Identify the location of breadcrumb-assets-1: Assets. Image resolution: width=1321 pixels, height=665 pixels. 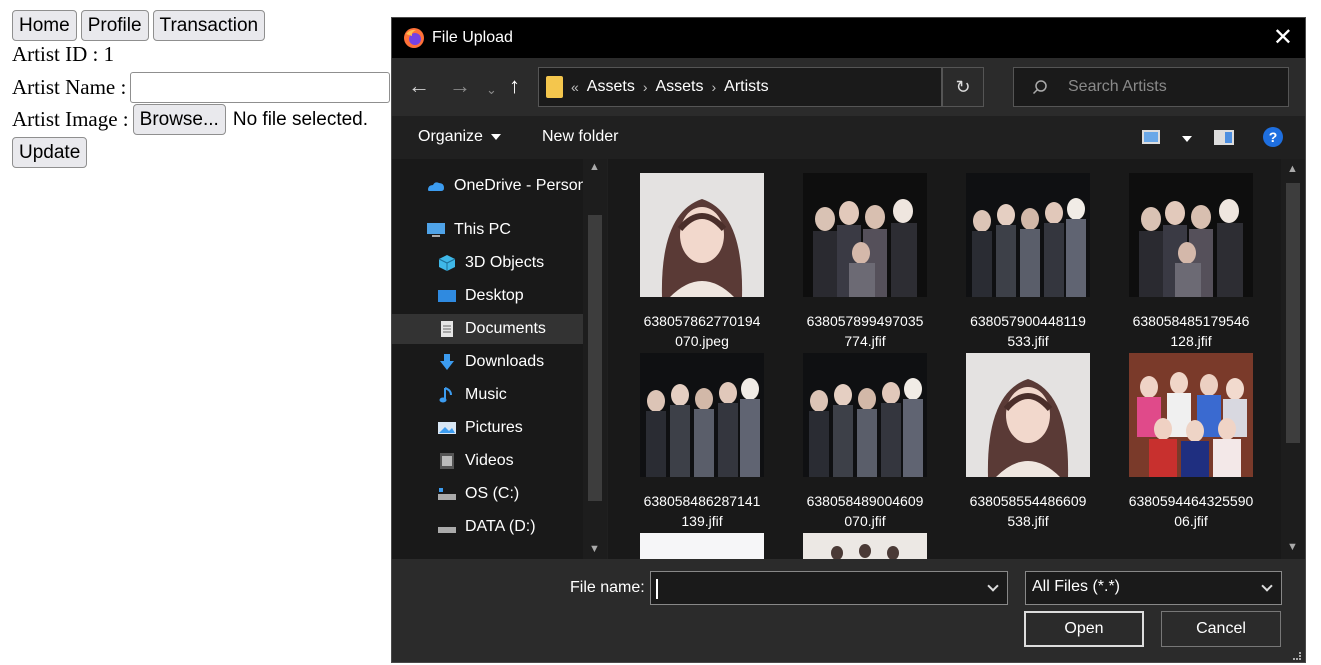
(611, 87).